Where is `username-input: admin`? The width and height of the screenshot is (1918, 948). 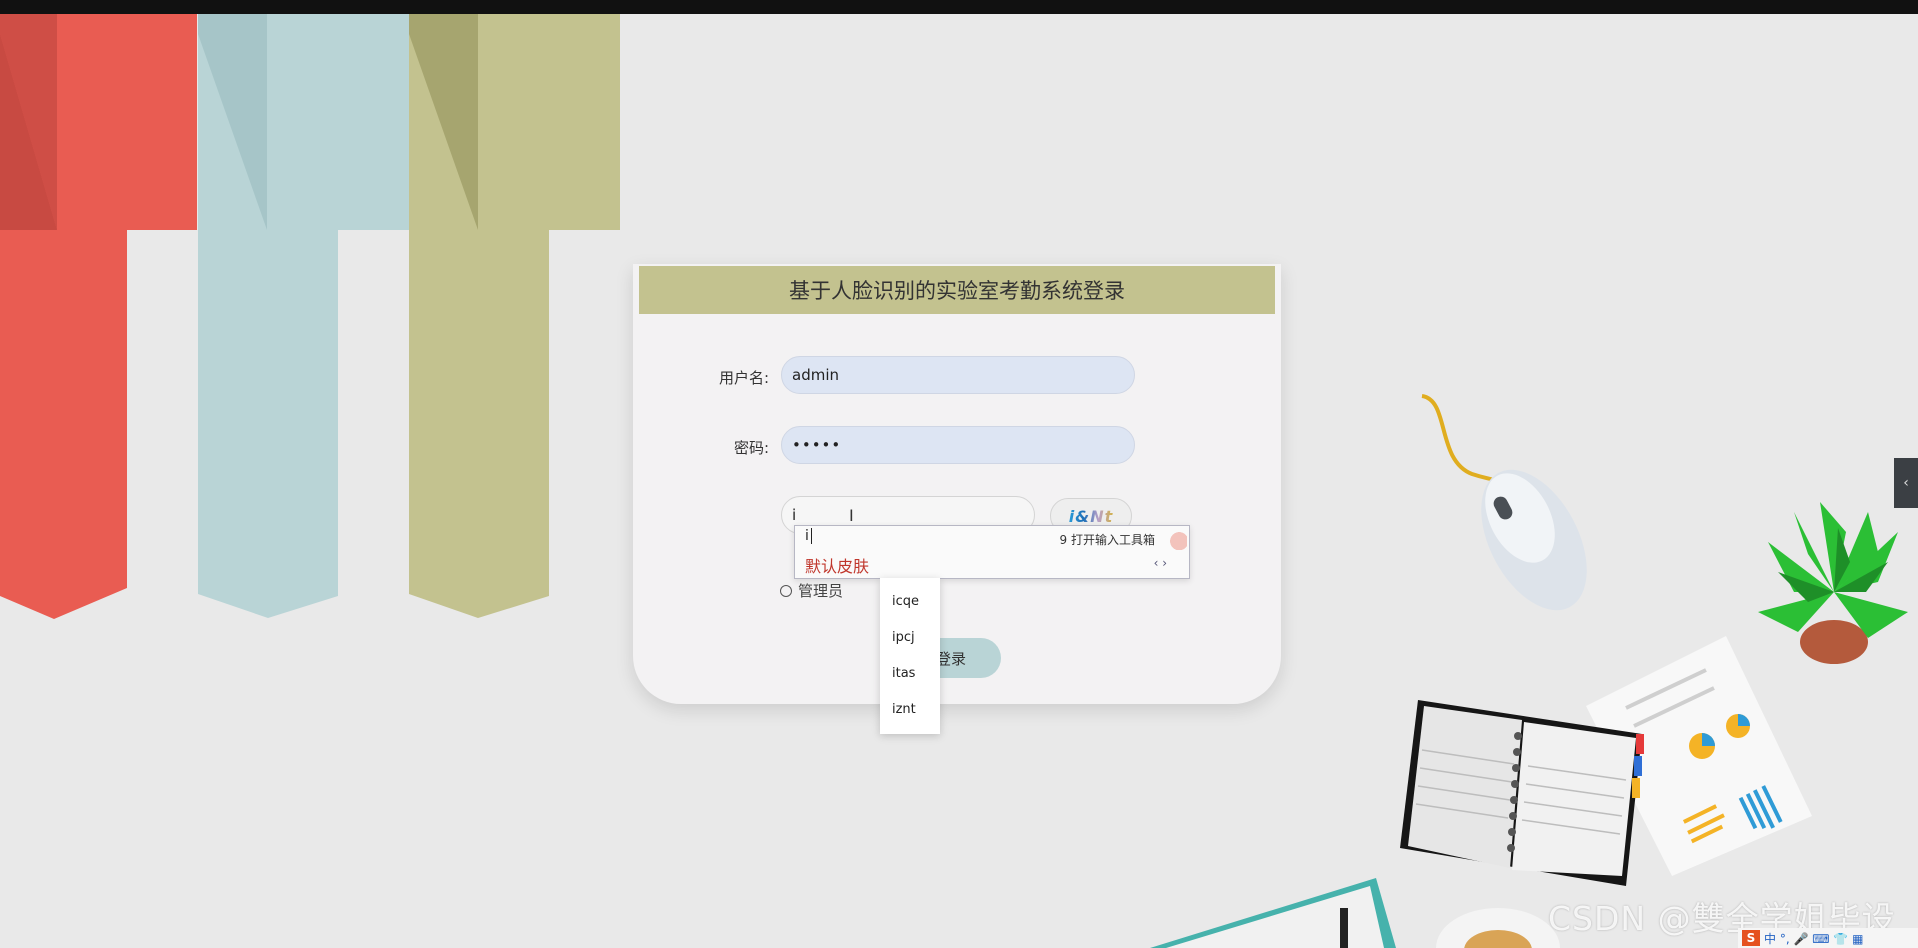
username-input: admin is located at coordinates (958, 375).